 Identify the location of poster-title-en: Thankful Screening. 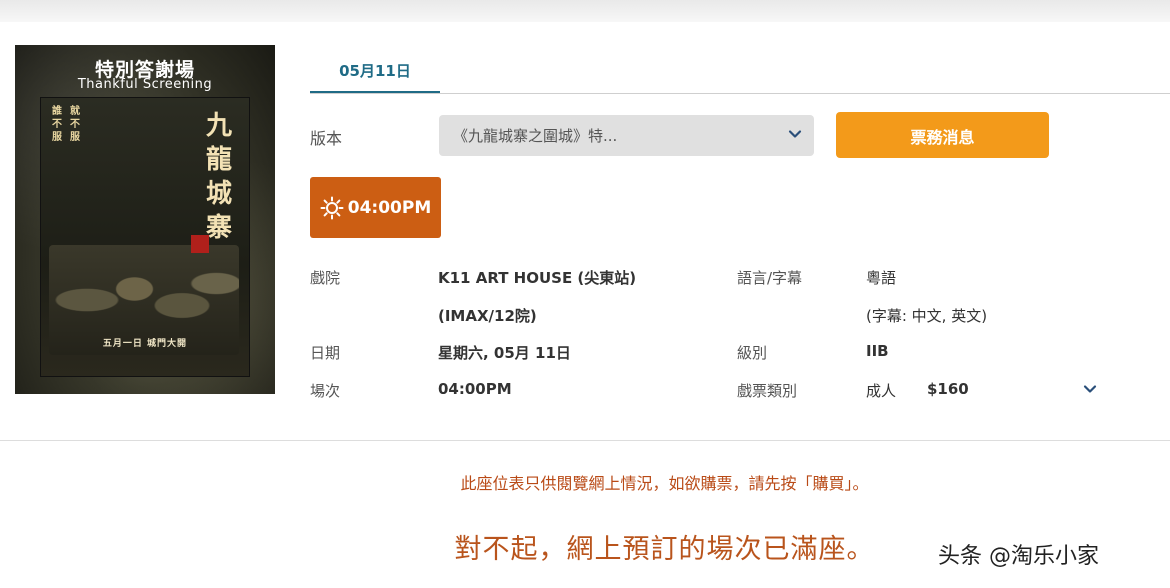
(145, 84).